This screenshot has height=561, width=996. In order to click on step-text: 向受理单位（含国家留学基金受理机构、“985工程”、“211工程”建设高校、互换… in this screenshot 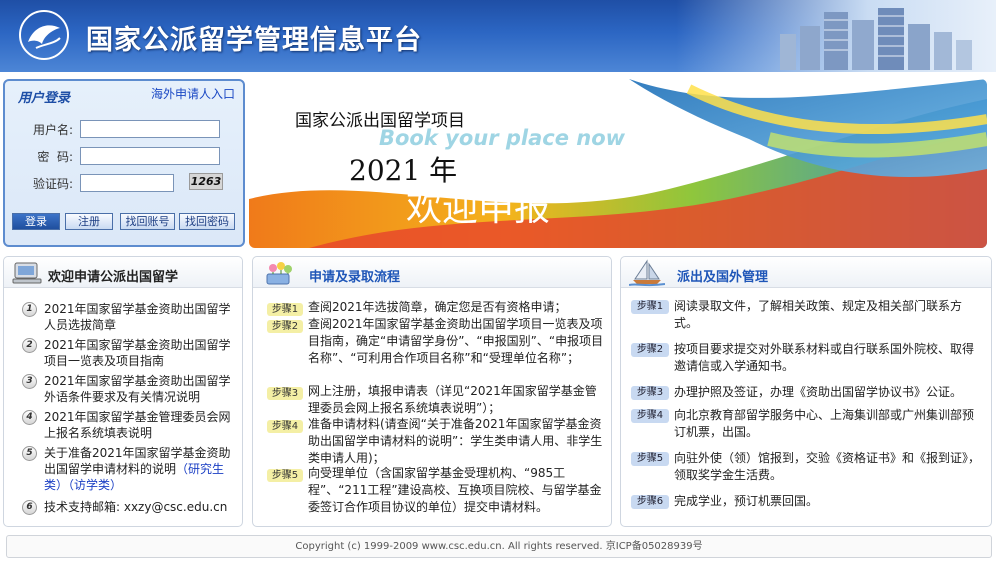, I will do `click(455, 490)`.